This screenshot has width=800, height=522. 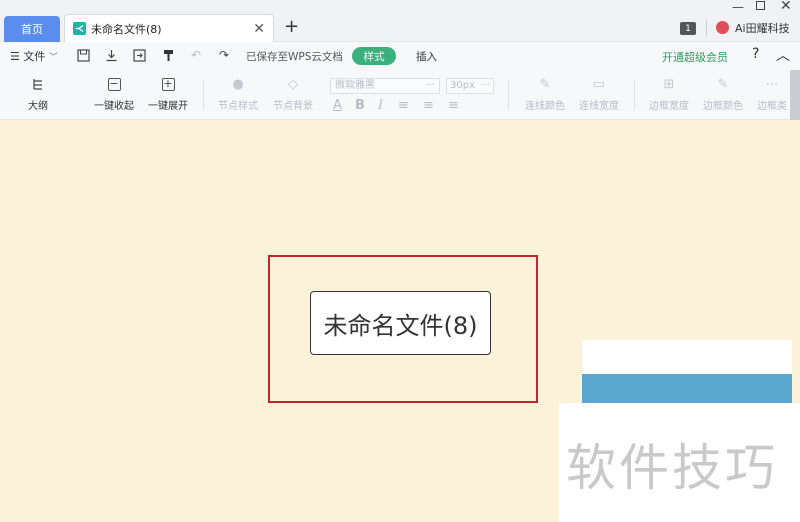 What do you see at coordinates (762, 28) in the screenshot?
I see `user-name: Ai田耀科技` at bounding box center [762, 28].